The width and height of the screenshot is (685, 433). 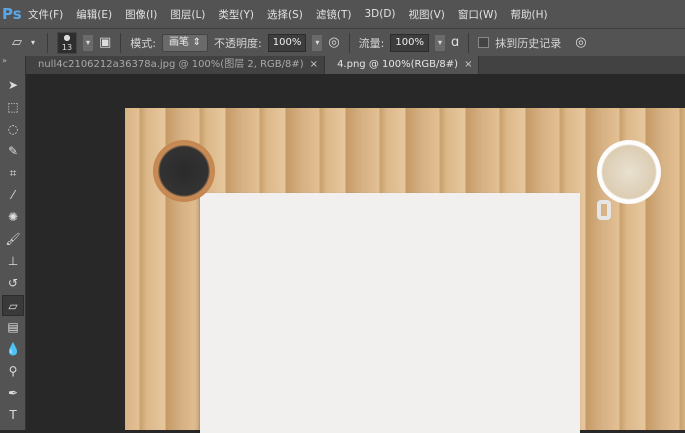 I want to click on opacity-input: 100%, so click(x=287, y=42).